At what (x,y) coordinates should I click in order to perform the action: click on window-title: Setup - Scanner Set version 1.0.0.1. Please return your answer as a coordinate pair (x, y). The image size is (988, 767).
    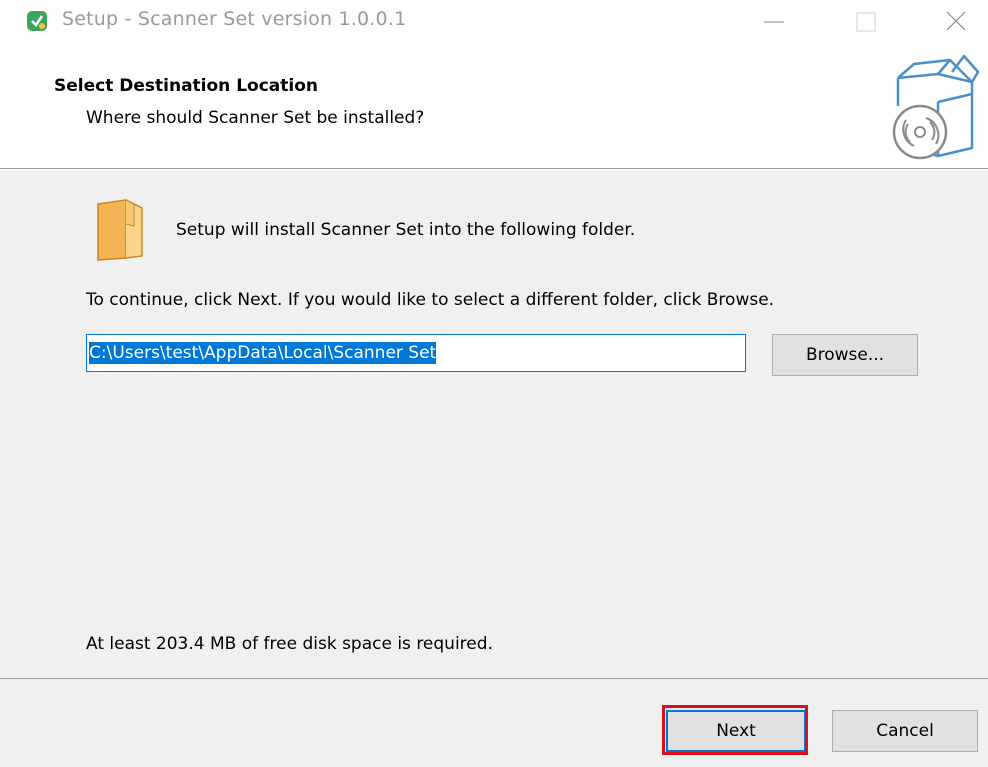
    Looking at the image, I should click on (234, 19).